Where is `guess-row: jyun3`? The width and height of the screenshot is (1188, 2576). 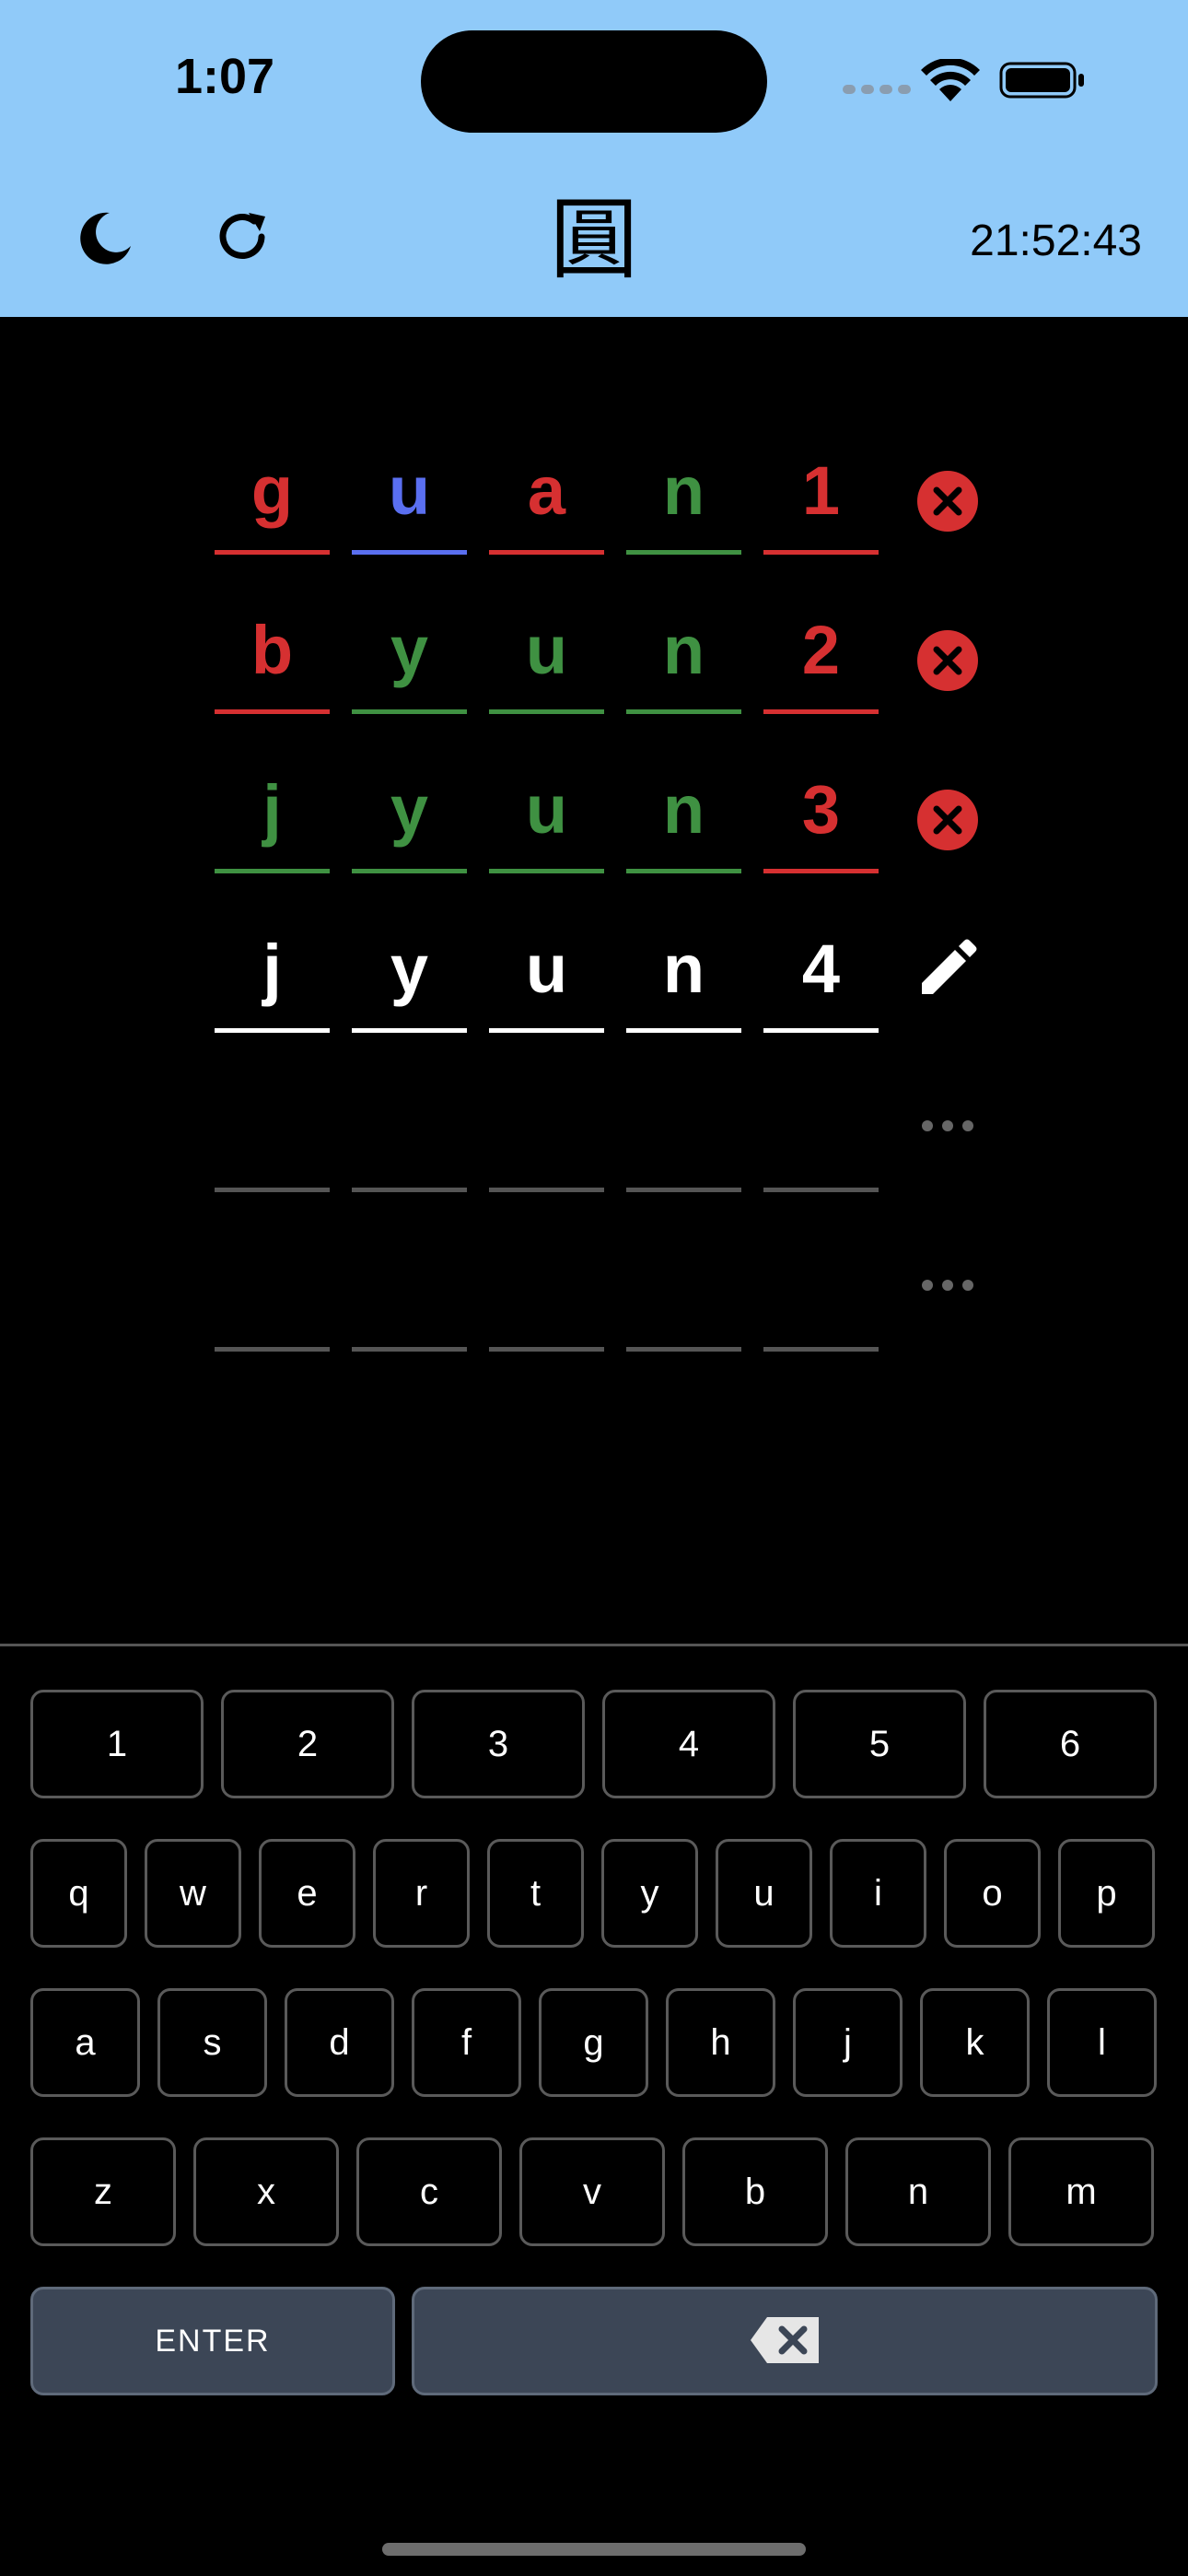 guess-row: jyun3 is located at coordinates (594, 788).